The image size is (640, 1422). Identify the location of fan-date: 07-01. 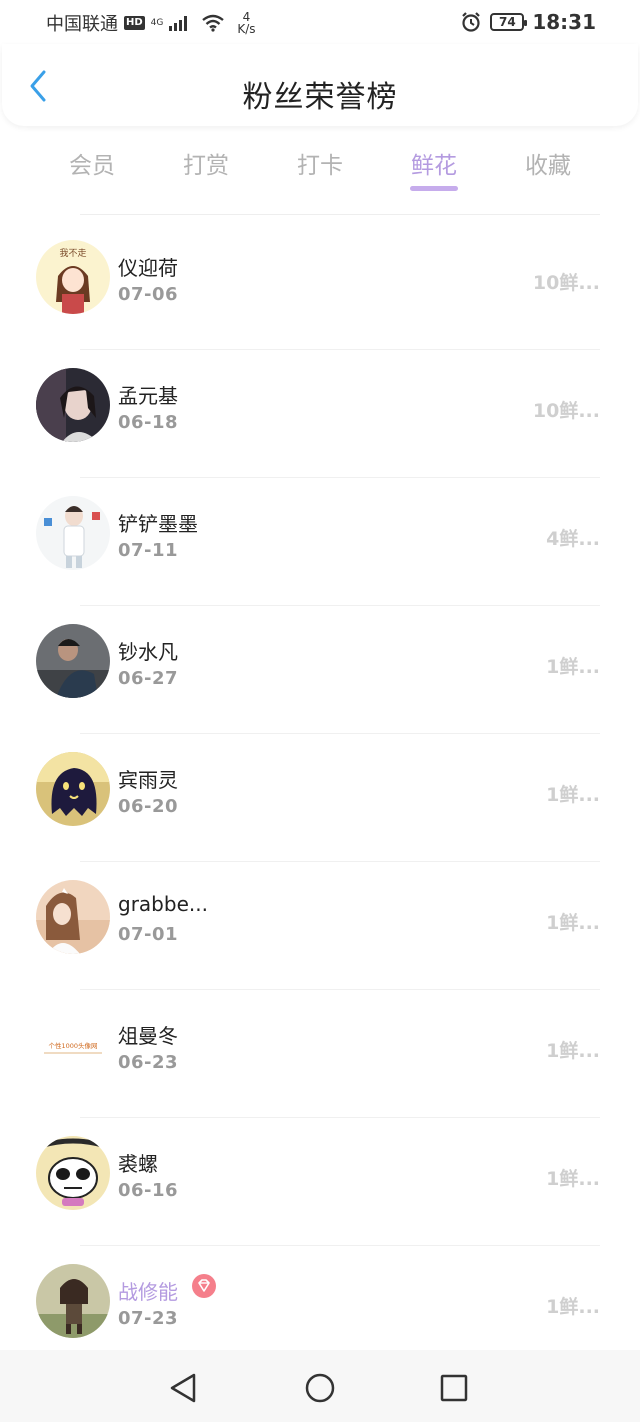
(148, 934).